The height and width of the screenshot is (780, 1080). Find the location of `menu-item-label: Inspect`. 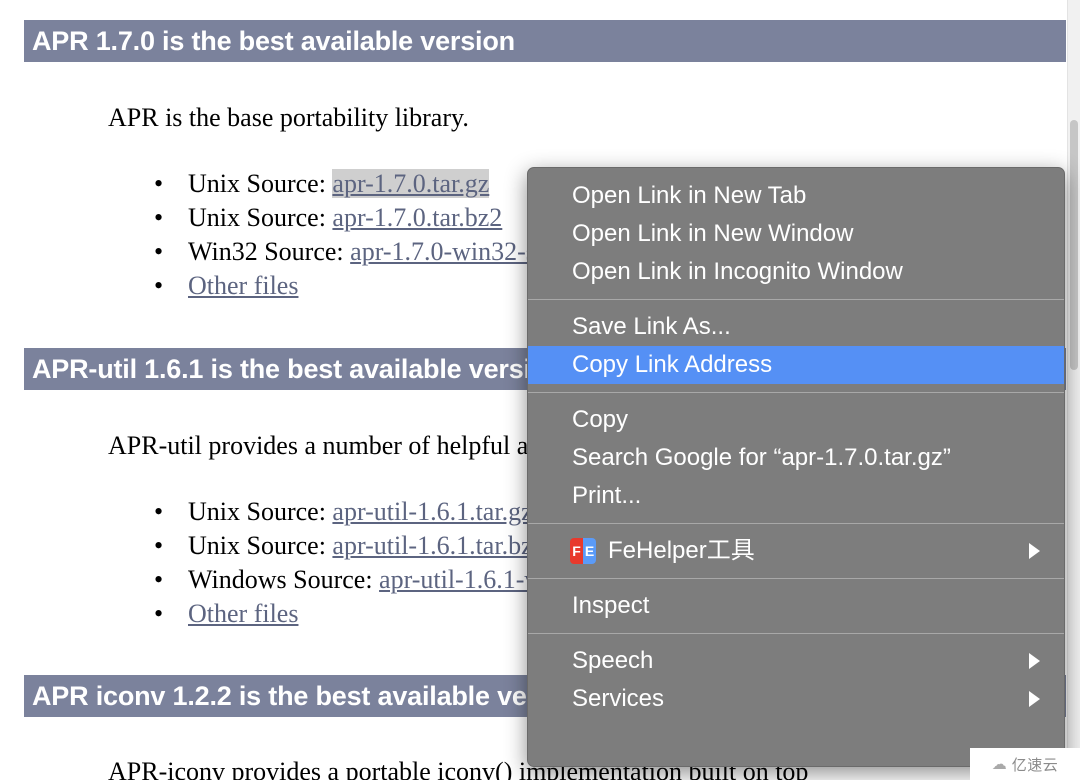

menu-item-label: Inspect is located at coordinates (611, 605).